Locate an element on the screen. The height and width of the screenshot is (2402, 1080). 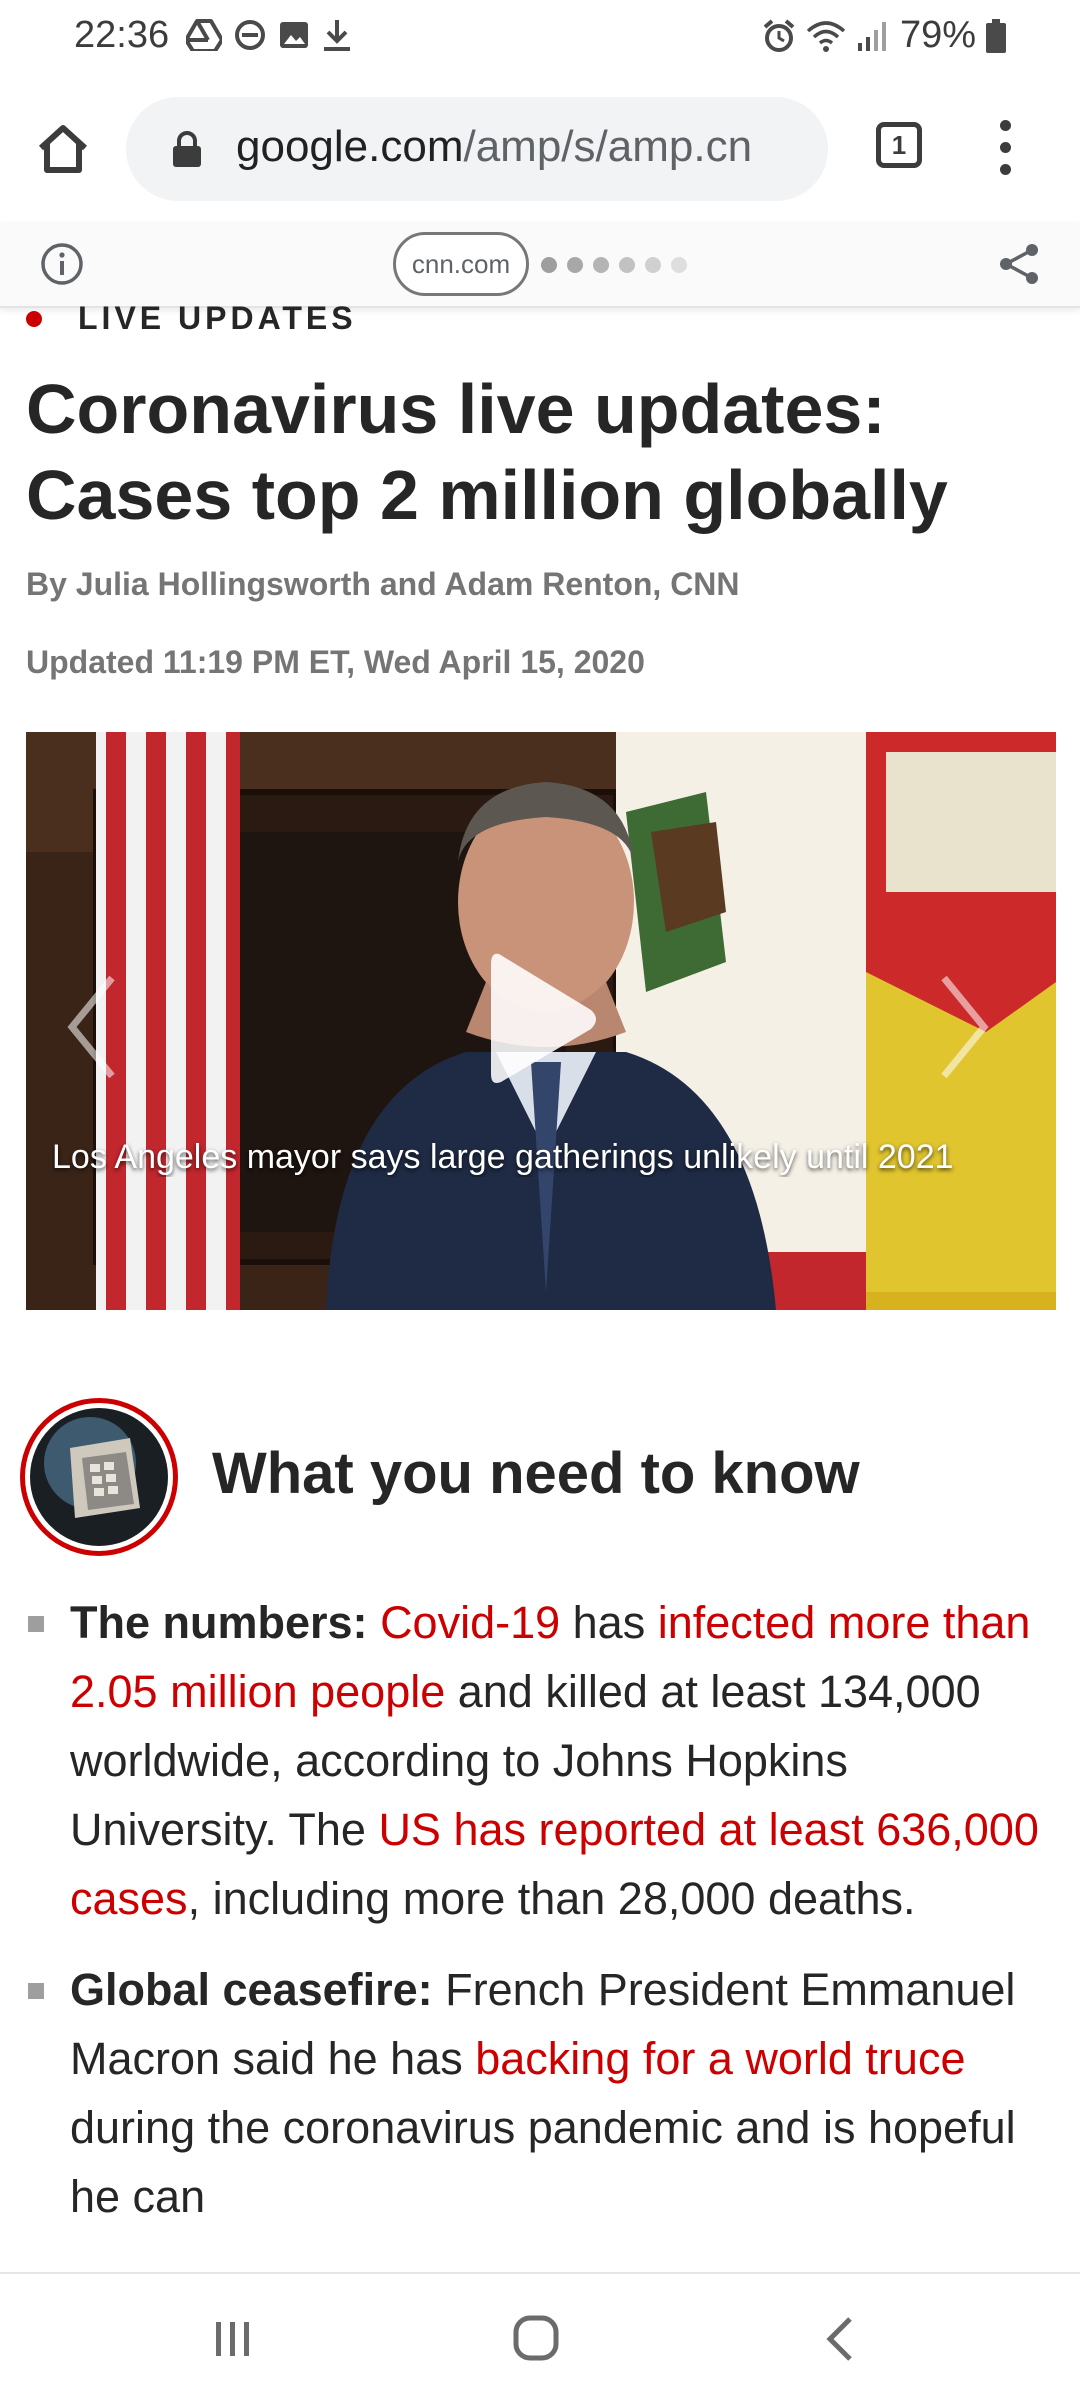
status-icons-left is located at coordinates (269, 35).